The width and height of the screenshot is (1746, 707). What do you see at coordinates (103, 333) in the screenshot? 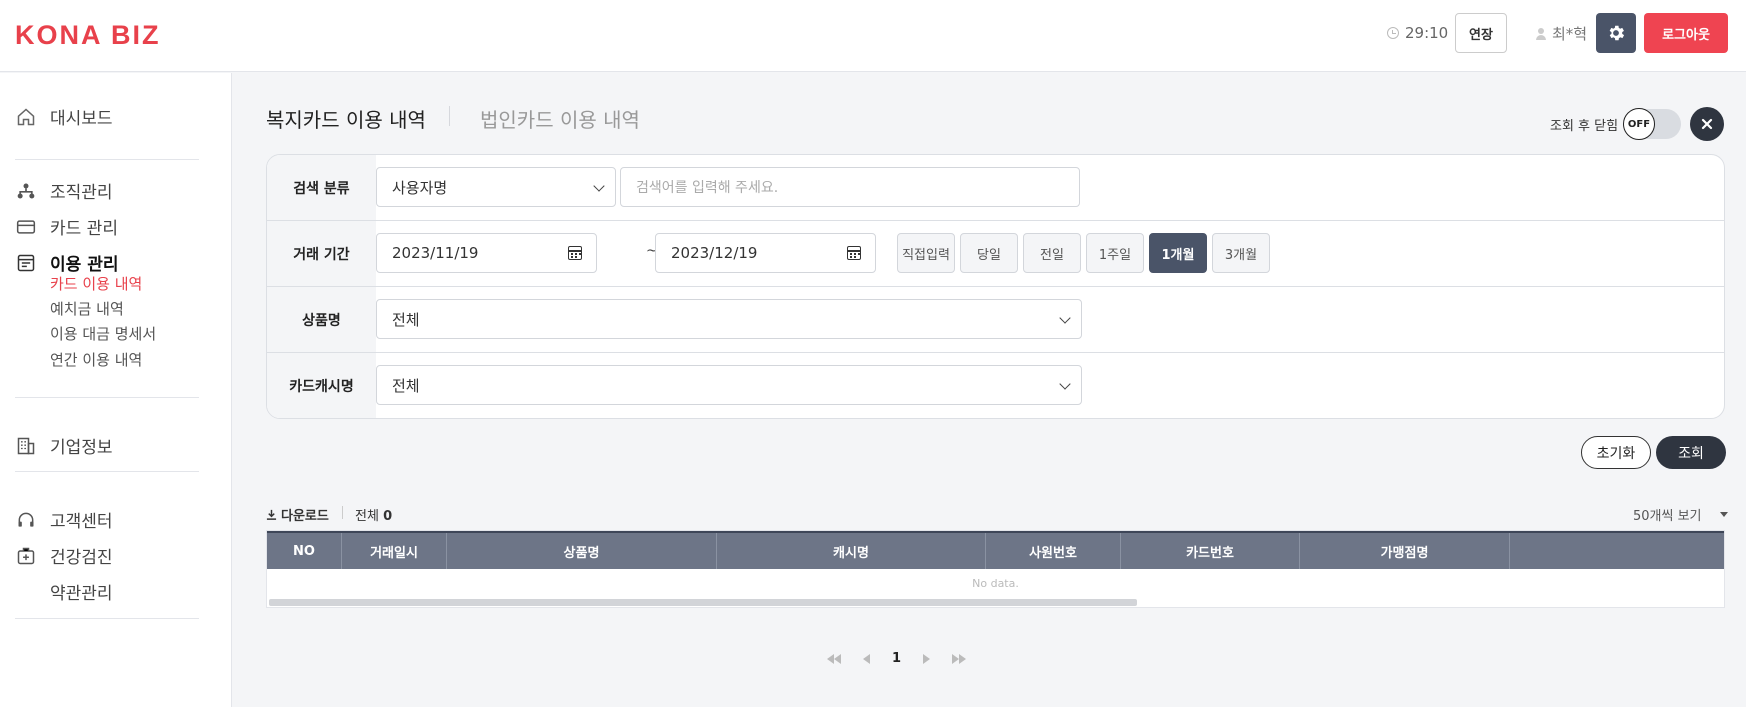
I see `sidebar-sub-statement: 이용 대금 명세서` at bounding box center [103, 333].